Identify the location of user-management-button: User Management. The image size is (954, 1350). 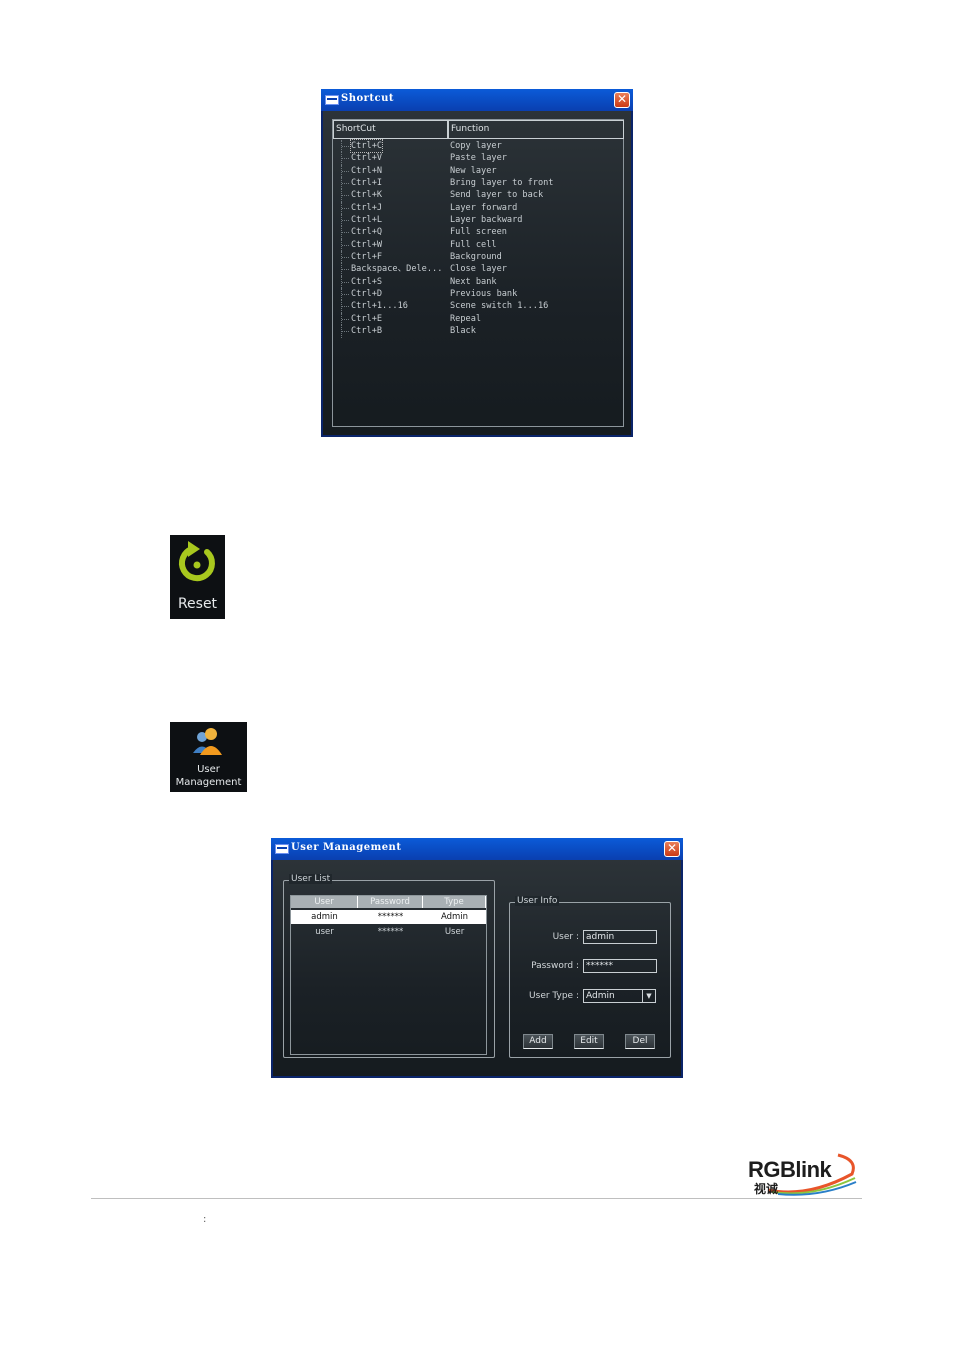
(208, 757).